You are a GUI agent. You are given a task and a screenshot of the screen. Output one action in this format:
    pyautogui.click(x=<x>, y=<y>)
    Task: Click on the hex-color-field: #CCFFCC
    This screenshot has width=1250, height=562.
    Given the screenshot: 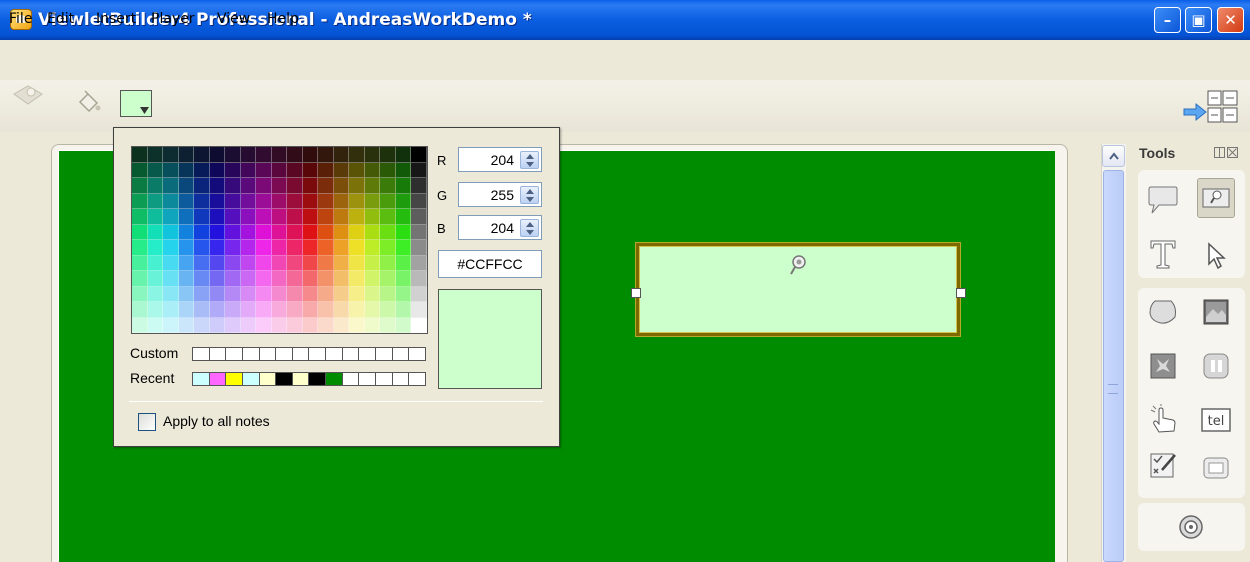 What is the action you would take?
    pyautogui.click(x=490, y=264)
    